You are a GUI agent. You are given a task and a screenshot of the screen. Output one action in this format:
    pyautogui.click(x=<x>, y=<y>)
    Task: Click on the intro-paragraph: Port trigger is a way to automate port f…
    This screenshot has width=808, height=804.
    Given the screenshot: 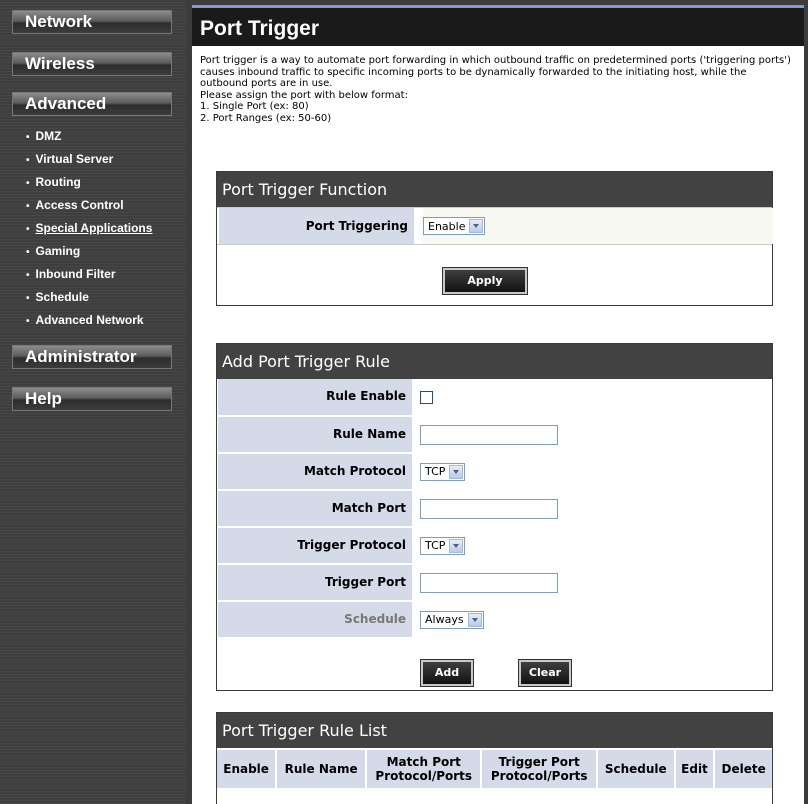 What is the action you would take?
    pyautogui.click(x=495, y=72)
    